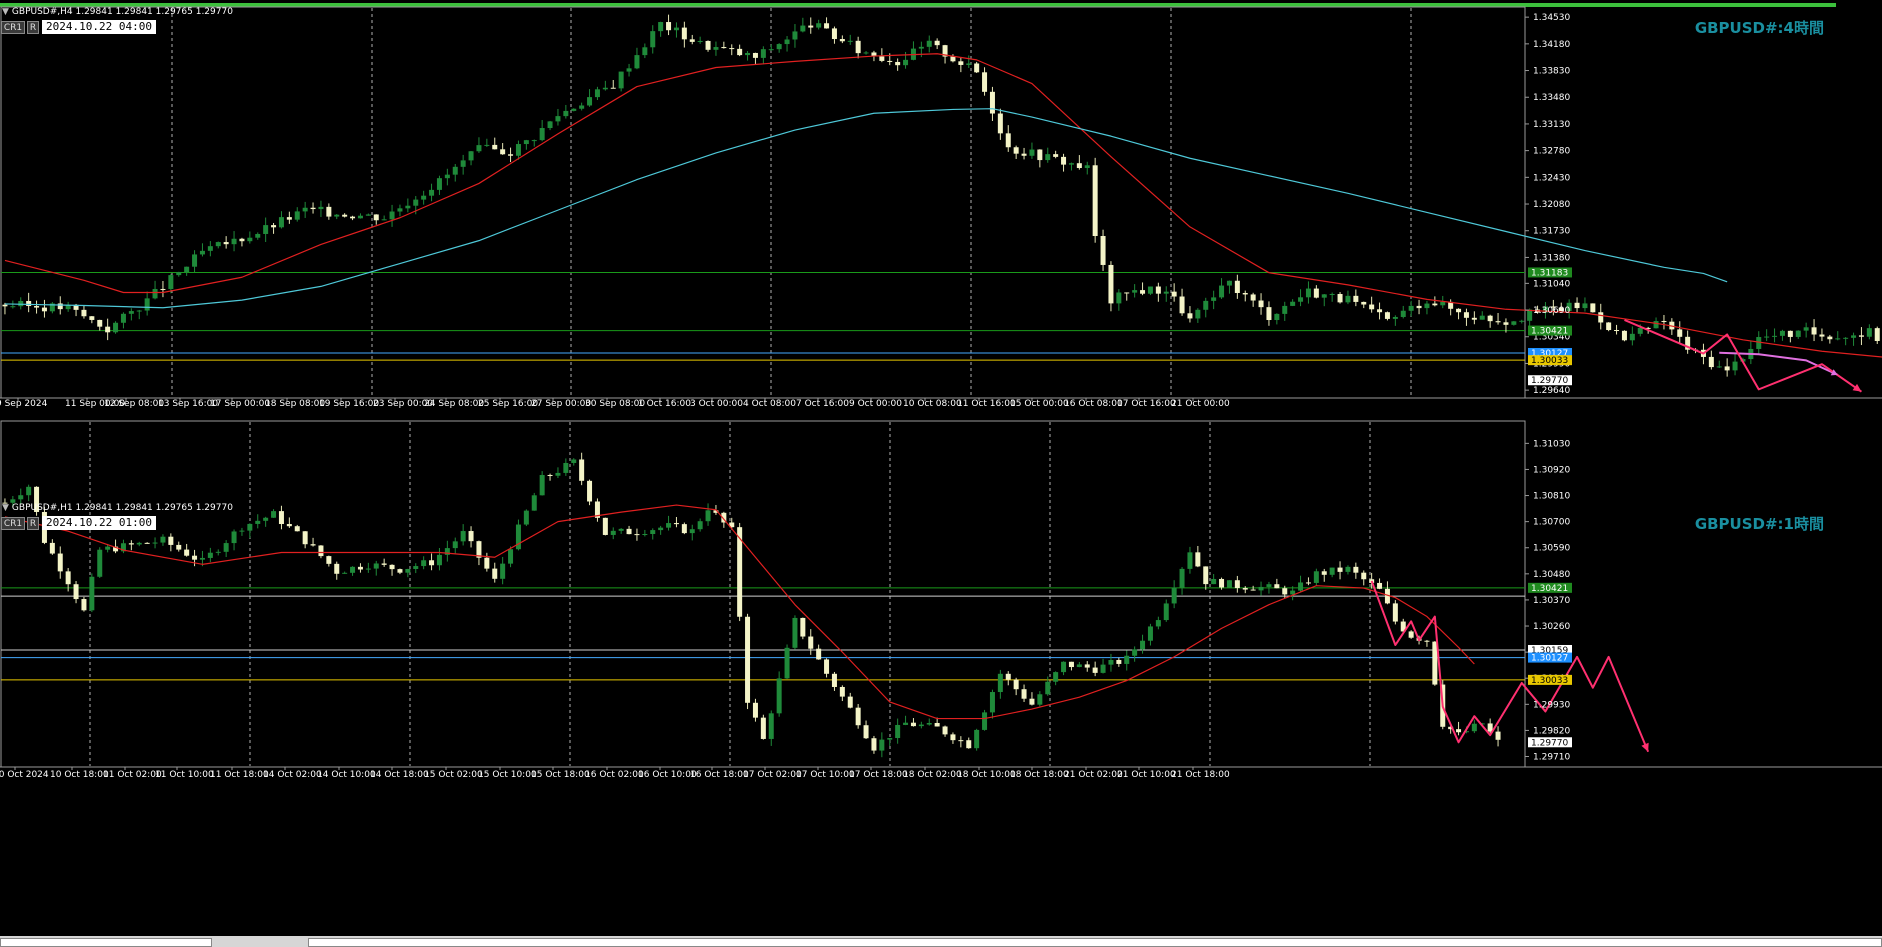  Describe the element at coordinates (1551, 152) in the screenshot. I see `y-tick-label: 1.32780` at that location.